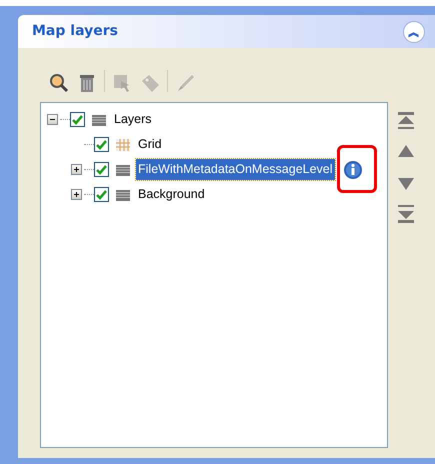 The width and height of the screenshot is (435, 464). What do you see at coordinates (352, 170) in the screenshot?
I see `info-icon` at bounding box center [352, 170].